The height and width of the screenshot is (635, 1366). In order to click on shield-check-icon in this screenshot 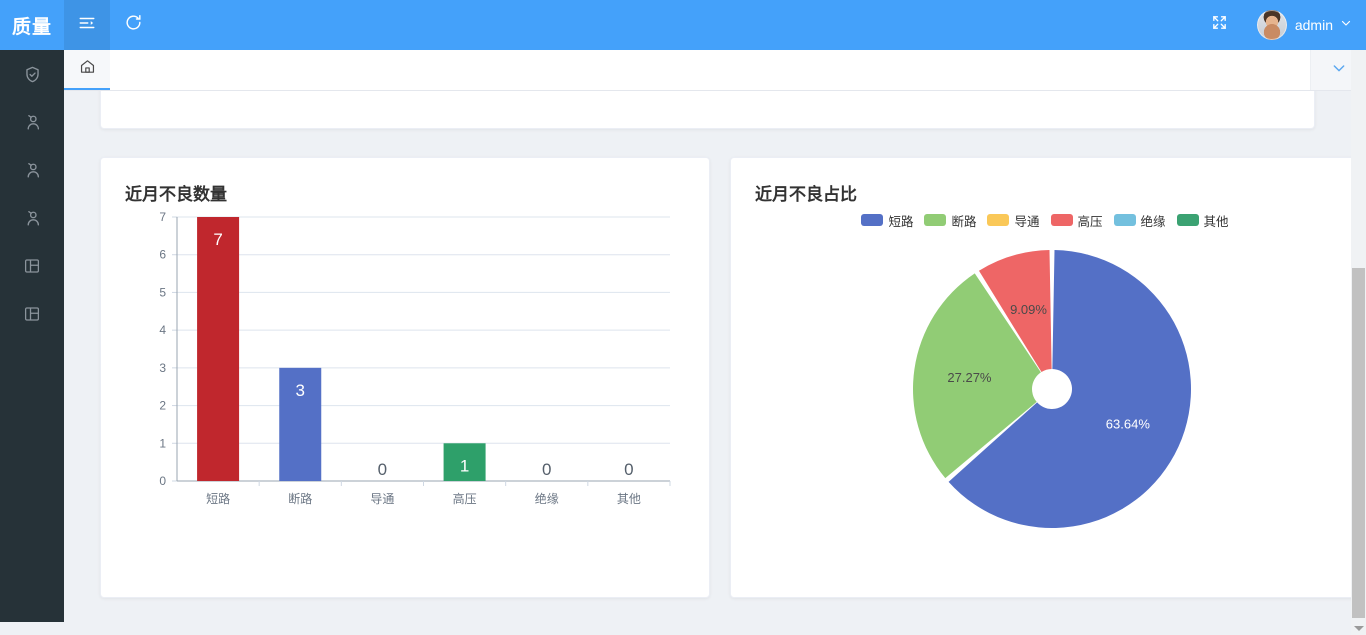, I will do `click(32, 74)`.